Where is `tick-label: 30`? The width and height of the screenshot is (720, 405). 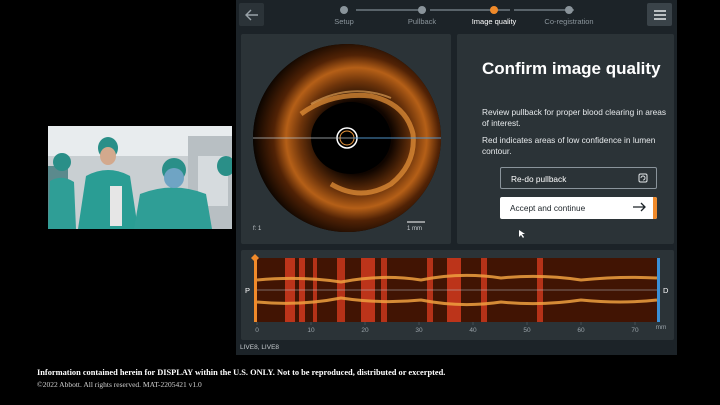
tick-label: 30 is located at coordinates (419, 330).